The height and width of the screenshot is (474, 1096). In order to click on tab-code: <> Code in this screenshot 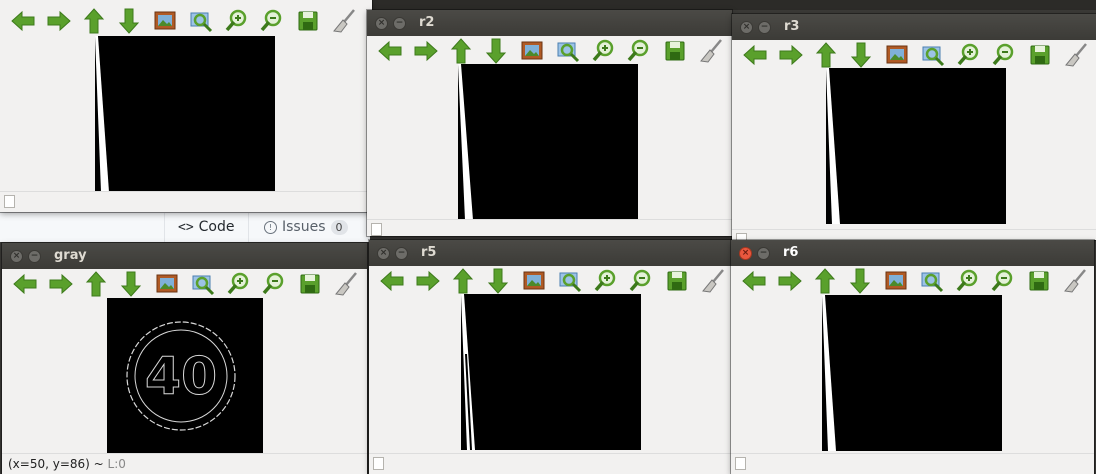, I will do `click(206, 227)`.